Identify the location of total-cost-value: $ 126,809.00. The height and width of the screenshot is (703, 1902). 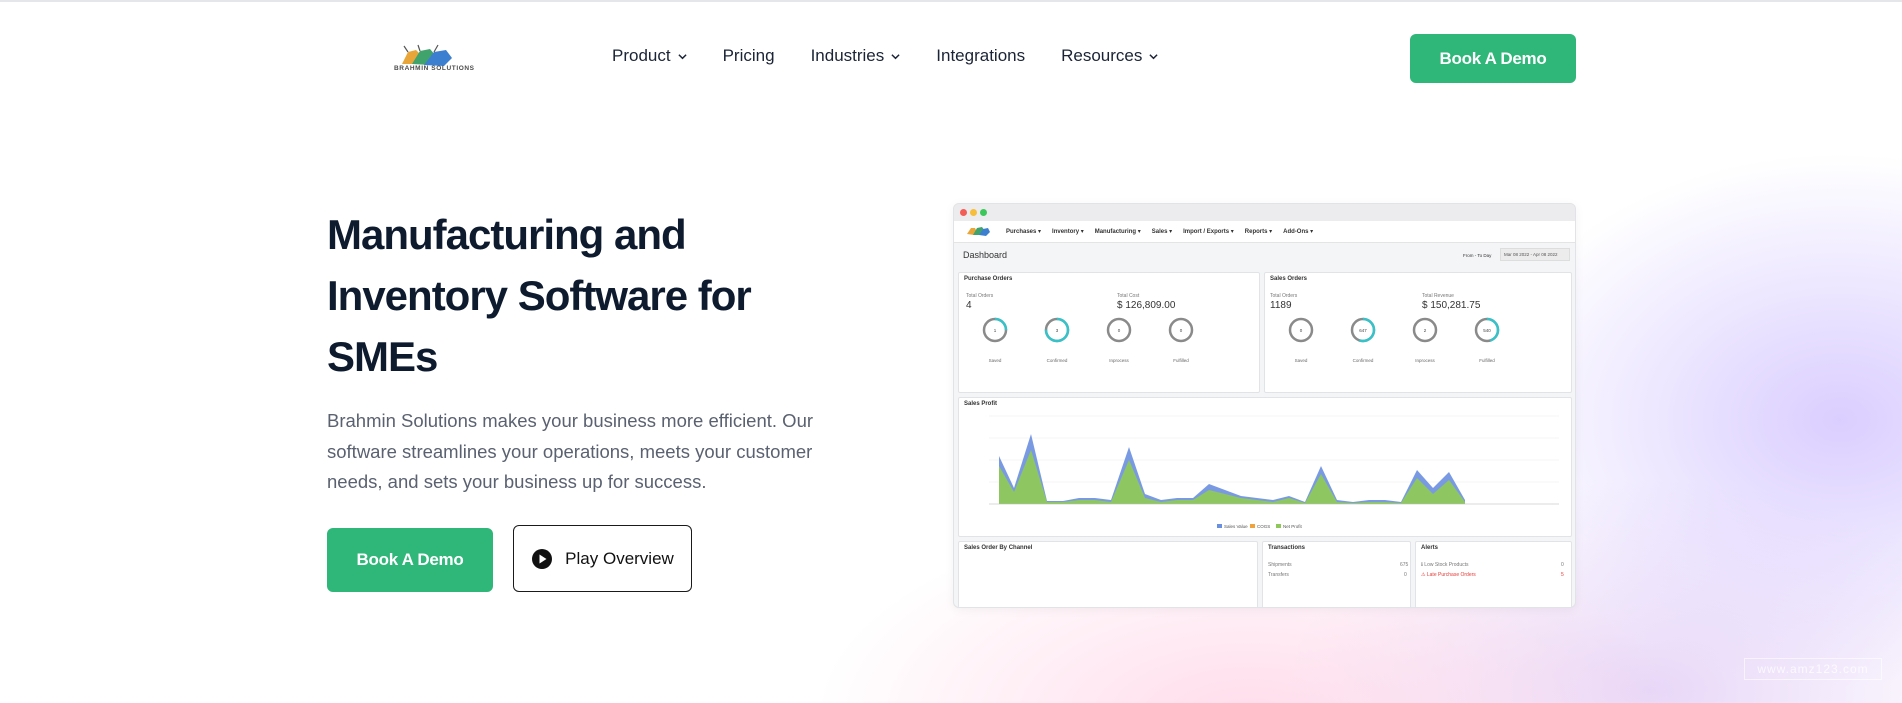
(1146, 305).